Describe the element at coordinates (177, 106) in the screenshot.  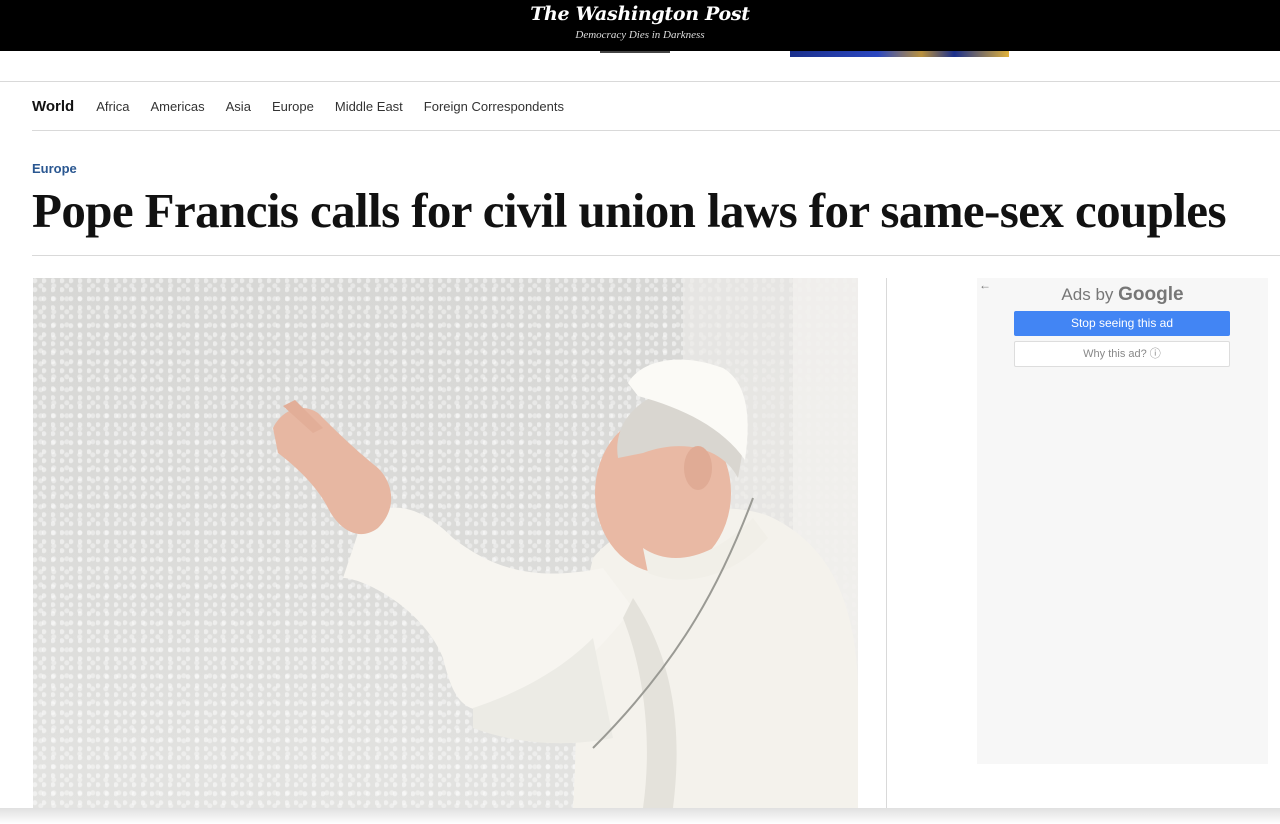
I see `section-nav-americas: Americas` at that location.